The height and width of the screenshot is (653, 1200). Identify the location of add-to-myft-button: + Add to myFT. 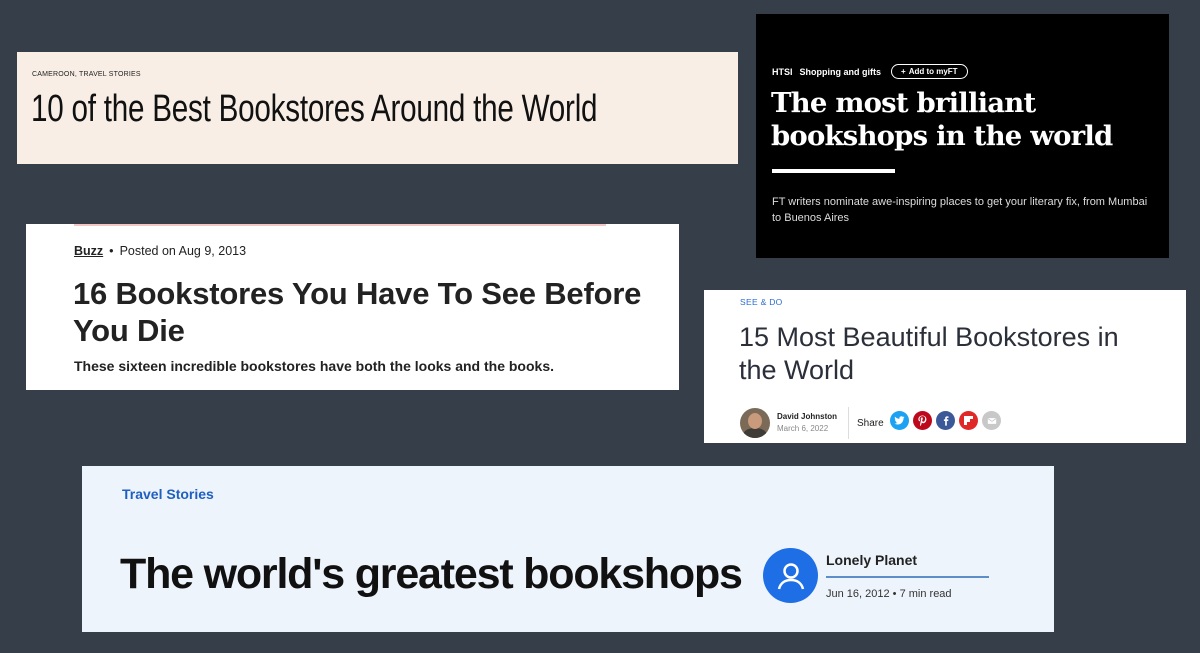
(929, 71).